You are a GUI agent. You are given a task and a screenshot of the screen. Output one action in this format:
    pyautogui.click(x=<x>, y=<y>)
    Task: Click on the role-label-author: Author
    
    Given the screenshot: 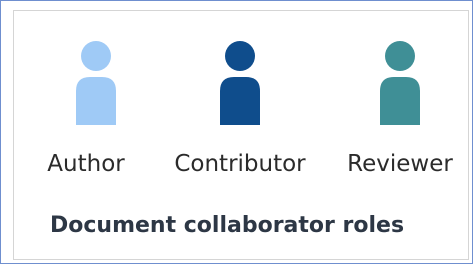 What is the action you would take?
    pyautogui.click(x=86, y=164)
    